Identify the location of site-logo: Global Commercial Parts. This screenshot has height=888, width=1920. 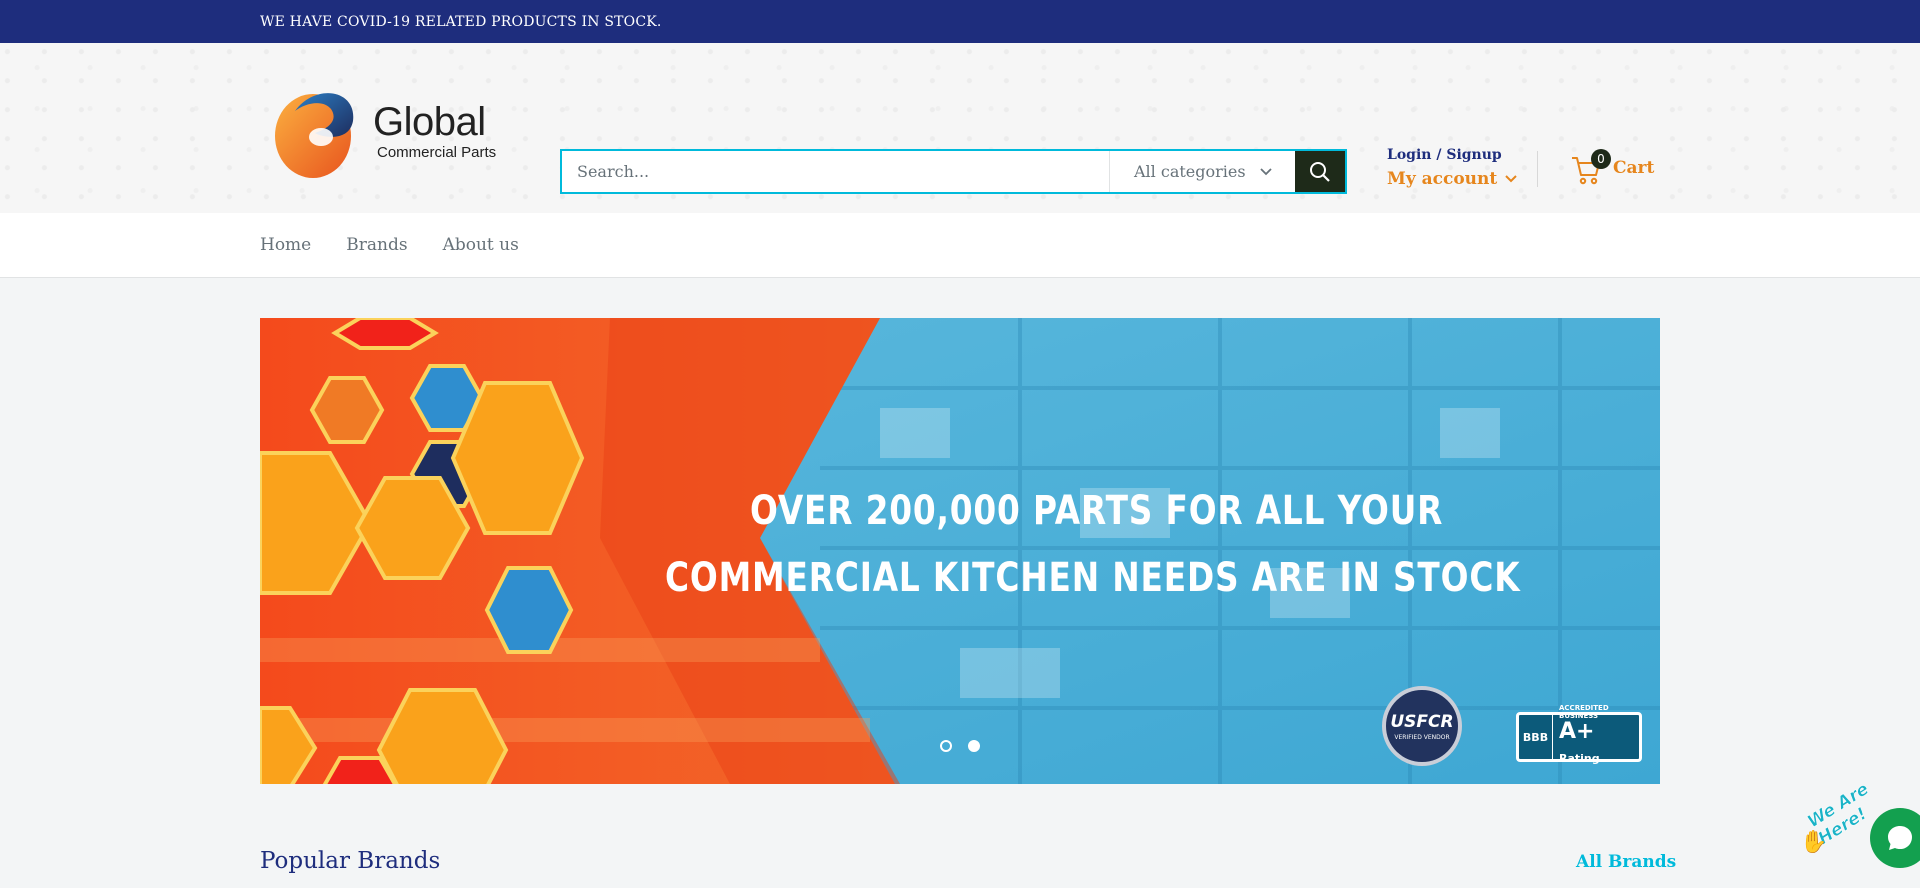
(385, 131).